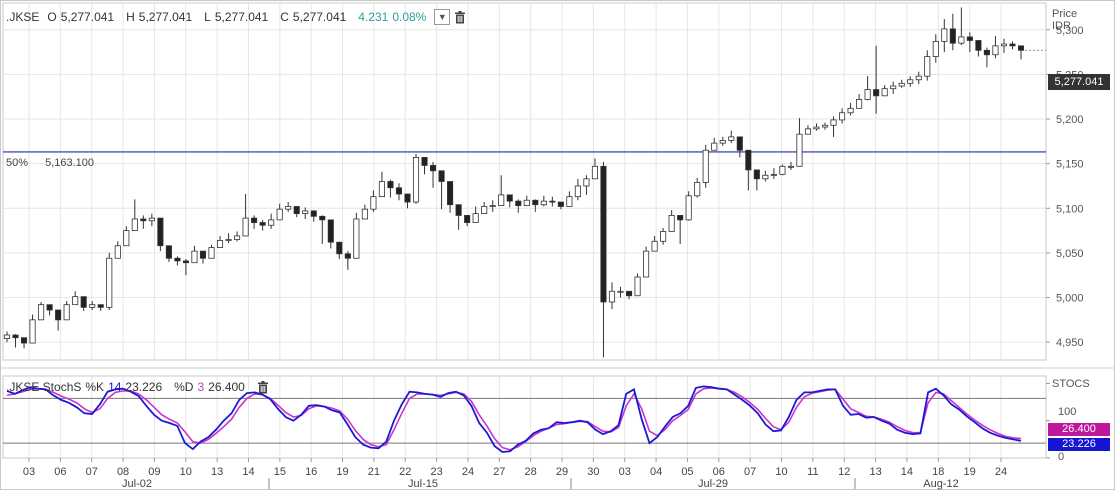  What do you see at coordinates (17, 163) in the screenshot?
I see `fib-percent: 50%` at bounding box center [17, 163].